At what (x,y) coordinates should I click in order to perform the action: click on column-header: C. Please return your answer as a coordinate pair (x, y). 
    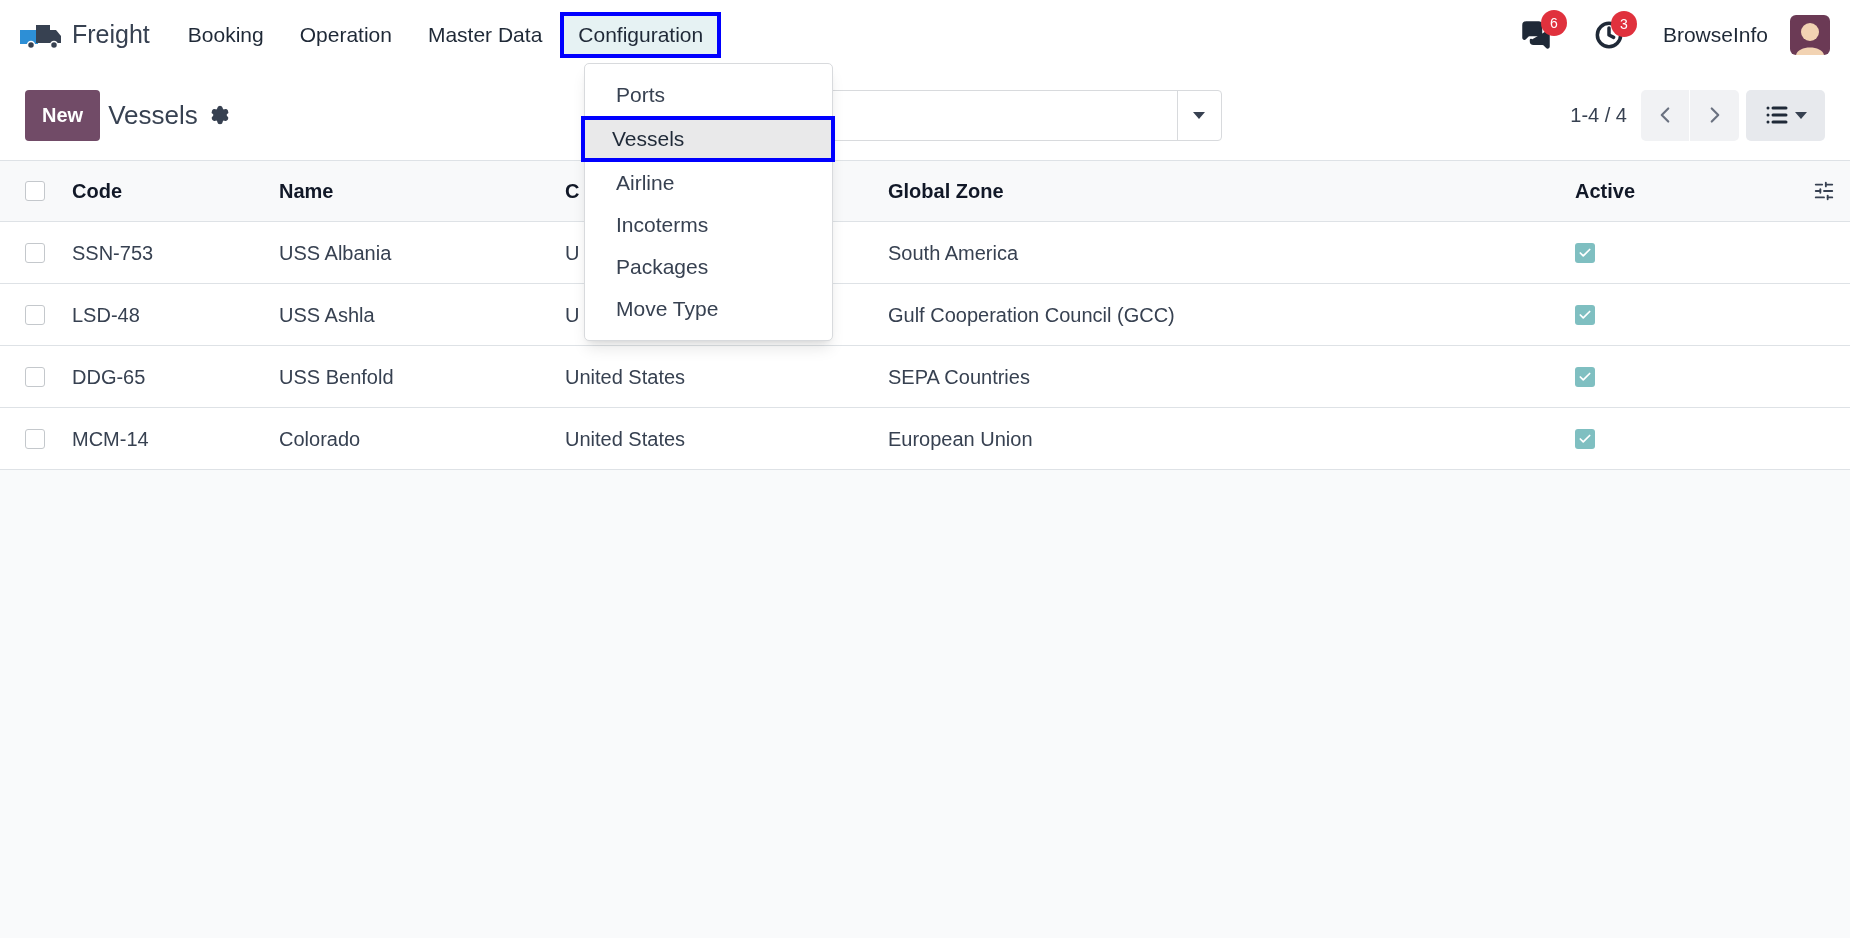
    Looking at the image, I should click on (572, 191).